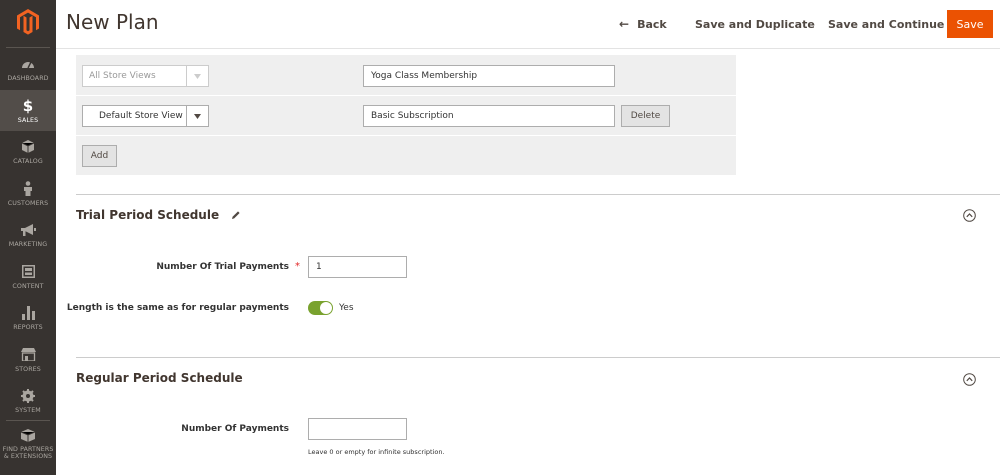 This screenshot has height=475, width=1000. Describe the element at coordinates (645, 116) in the screenshot. I see `delete-button: Delete` at that location.